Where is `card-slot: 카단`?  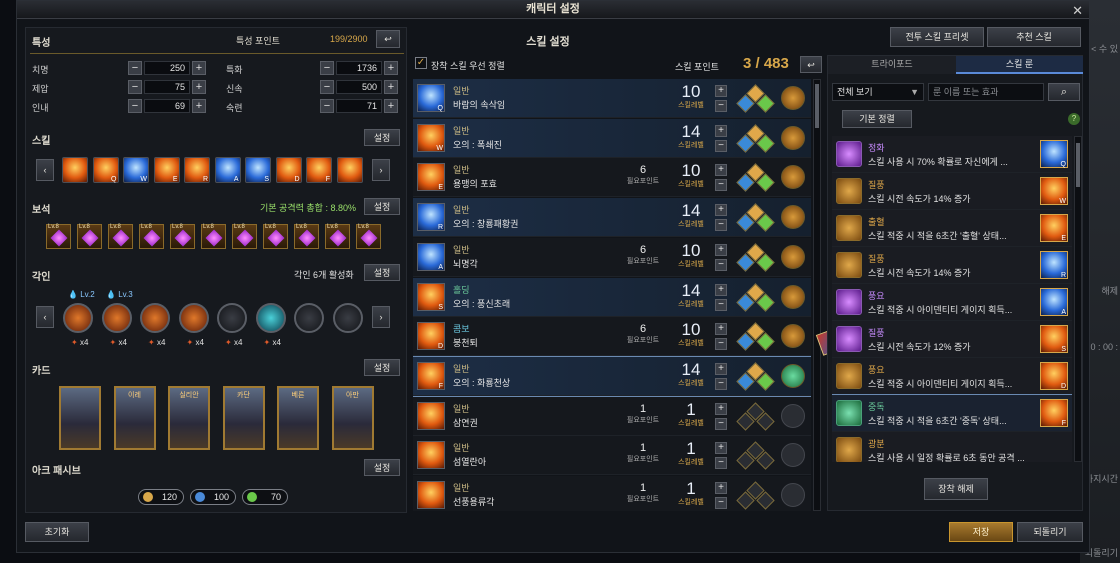 card-slot: 카단 is located at coordinates (243, 418).